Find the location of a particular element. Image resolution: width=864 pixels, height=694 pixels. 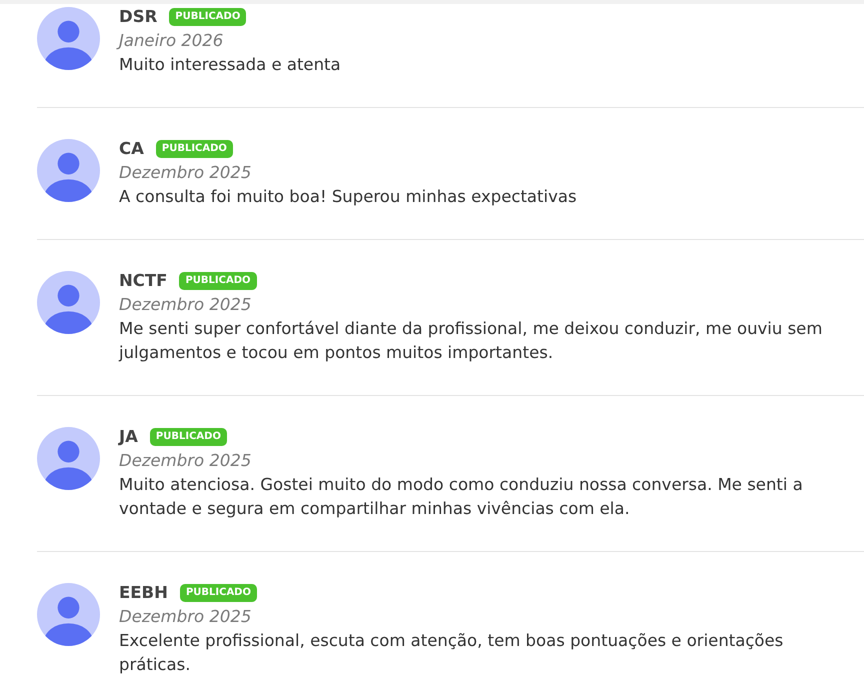

review-text: A consulta foi muito boa! Superou minhas expectativas is located at coordinates (348, 197).